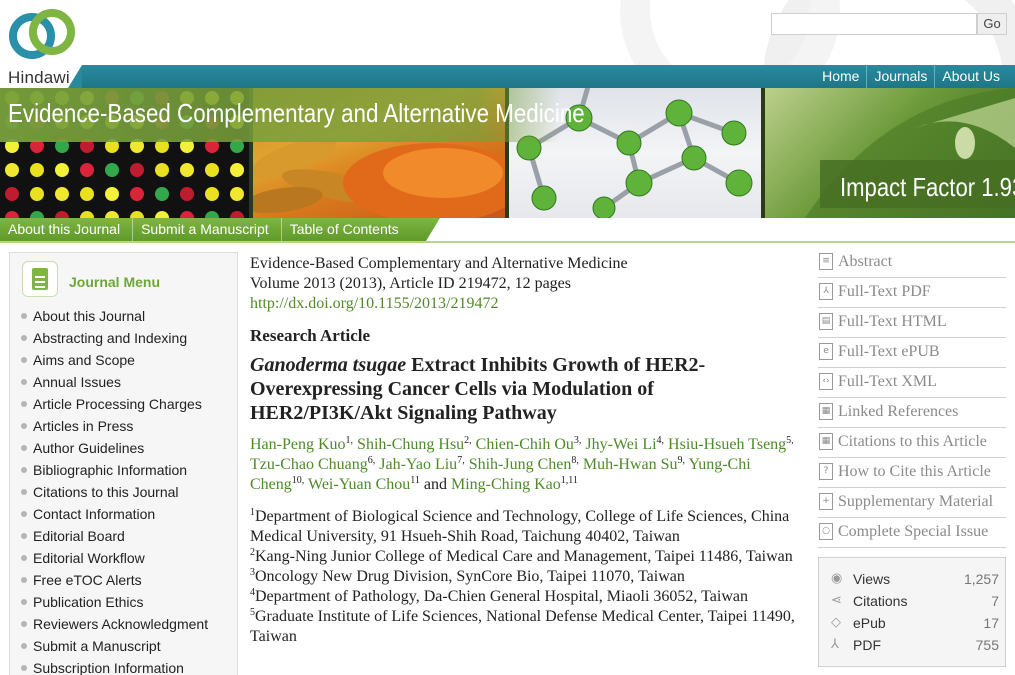 The width and height of the screenshot is (1015, 675). Describe the element at coordinates (525, 444) in the screenshot. I see `author-link: Chien-Chih Ou` at that location.